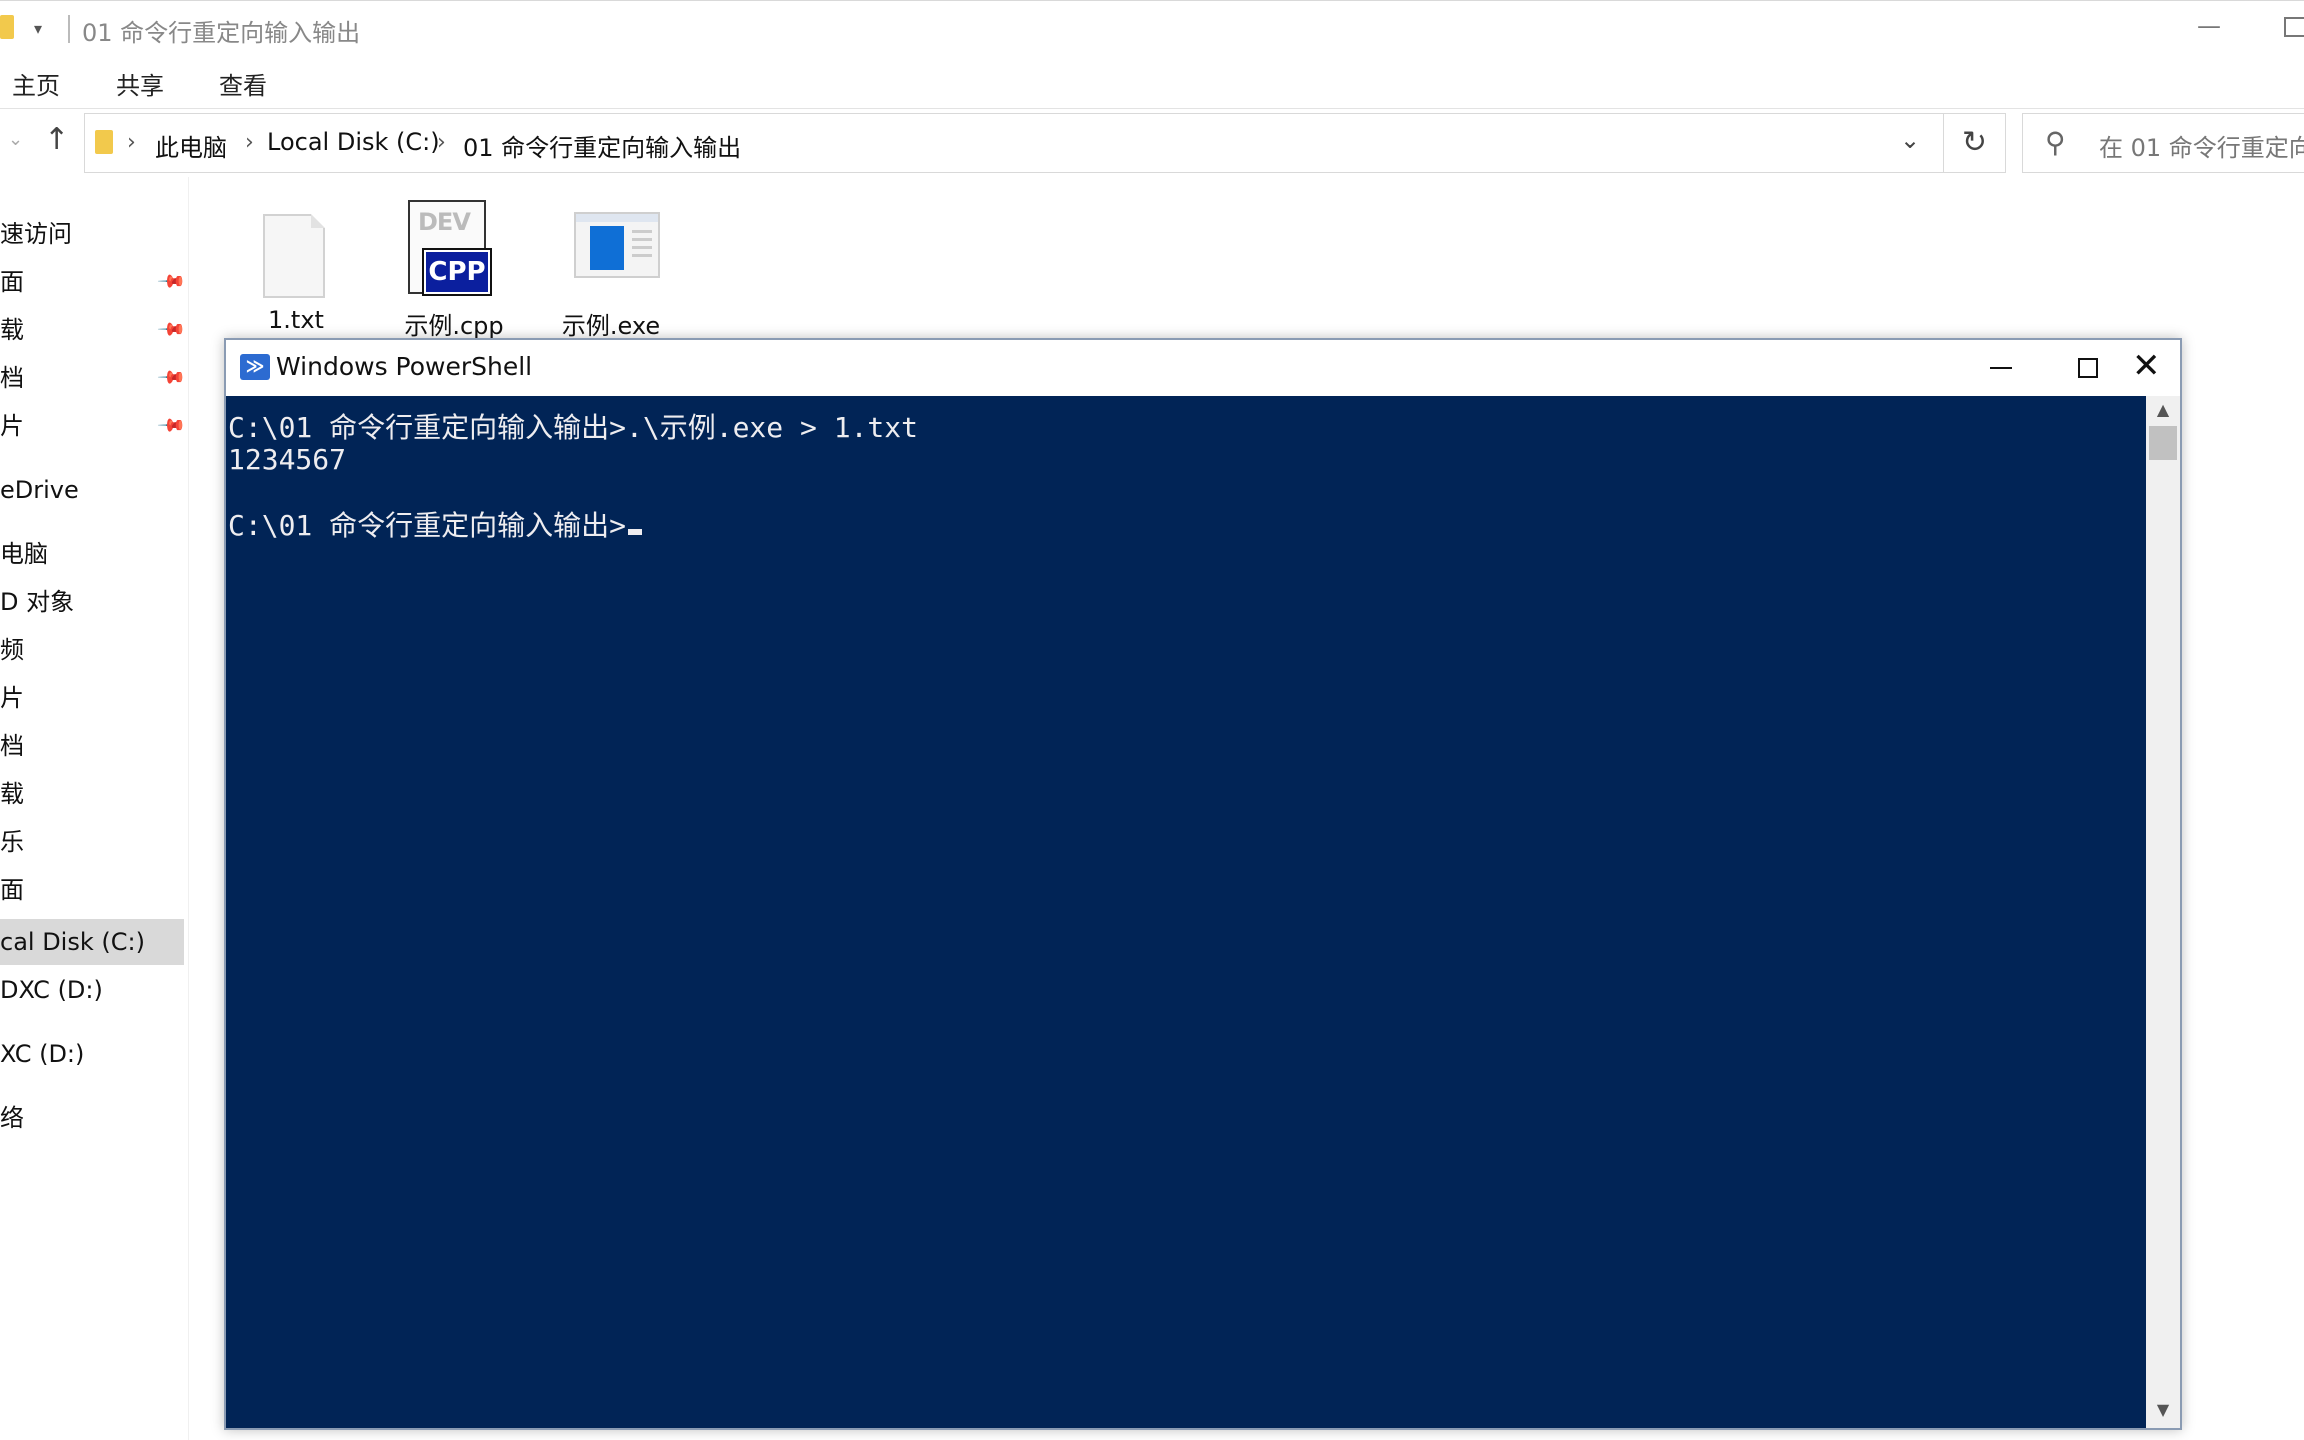  I want to click on tab-share: 共享, so click(140, 83).